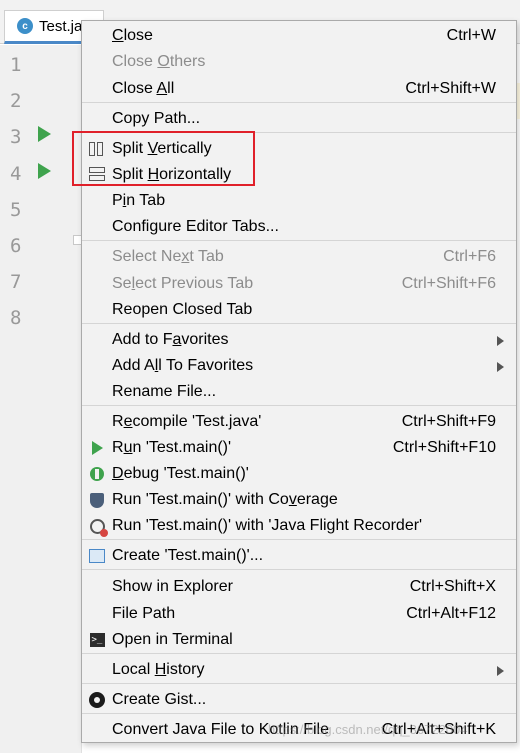 The width and height of the screenshot is (520, 753). Describe the element at coordinates (97, 500) in the screenshot. I see `coverage-icon` at that location.